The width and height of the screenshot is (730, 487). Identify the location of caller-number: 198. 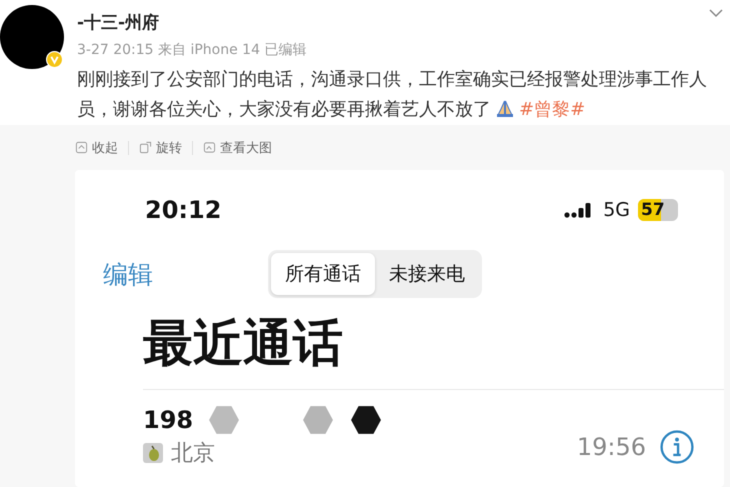
(168, 420).